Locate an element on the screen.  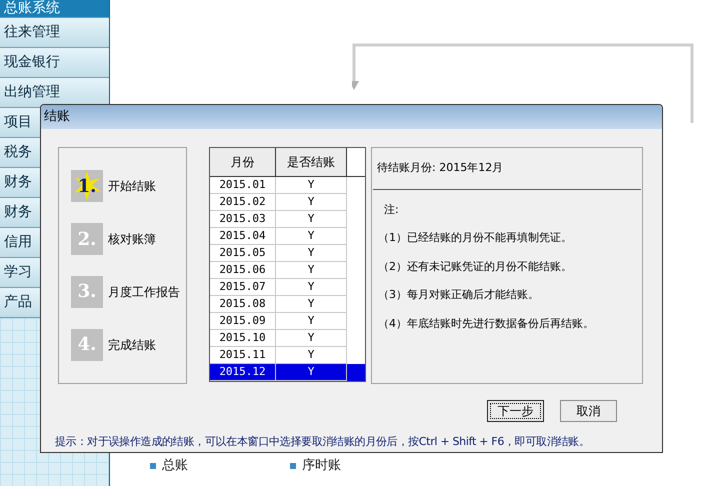
table-row: 2015.12 Y is located at coordinates (287, 372).